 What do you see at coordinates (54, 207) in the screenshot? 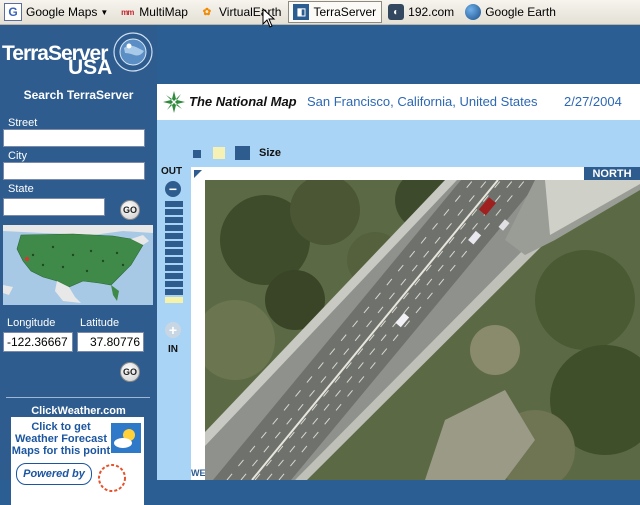
I see `state-input` at bounding box center [54, 207].